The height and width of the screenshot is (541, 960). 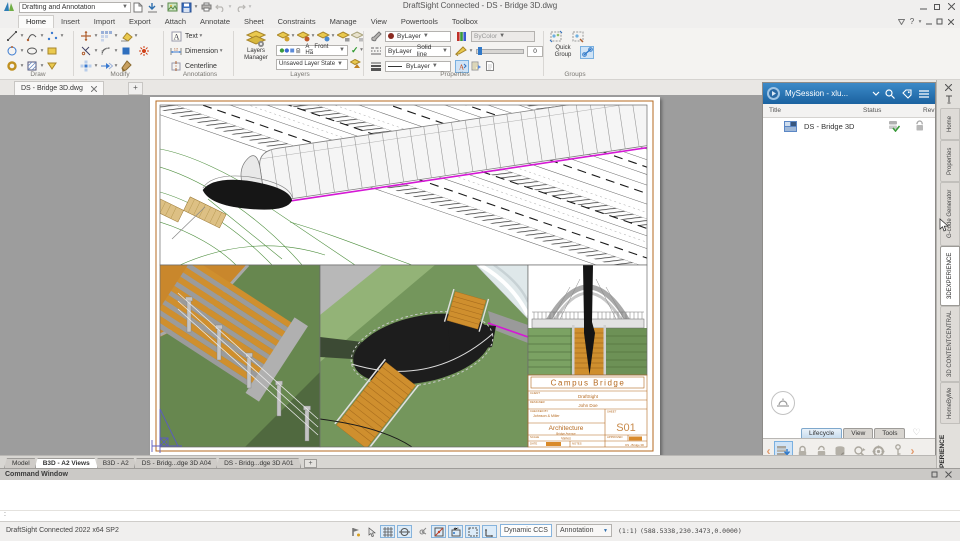 What do you see at coordinates (937, 6) in the screenshot?
I see `restore-button` at bounding box center [937, 6].